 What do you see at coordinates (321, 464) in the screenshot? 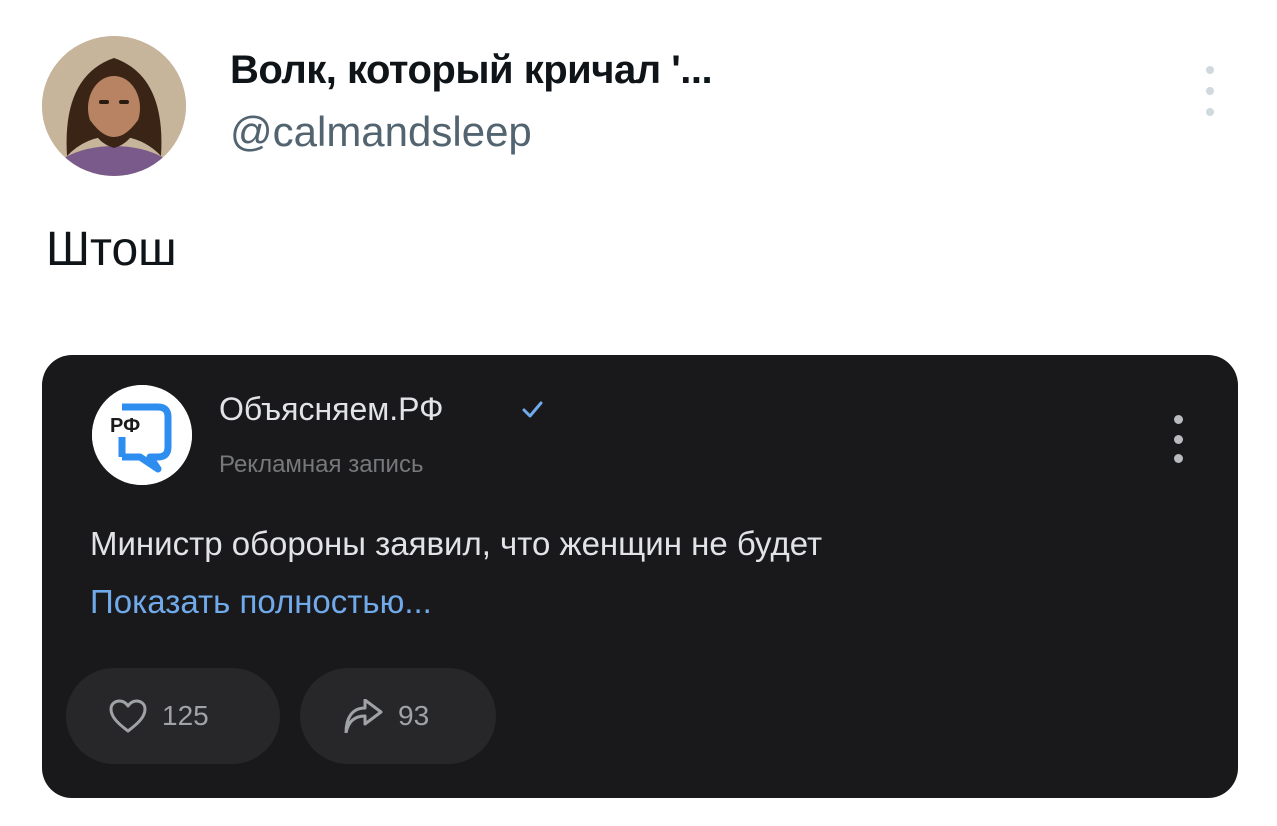
I see `post-subtitle: Рекламная запись` at bounding box center [321, 464].